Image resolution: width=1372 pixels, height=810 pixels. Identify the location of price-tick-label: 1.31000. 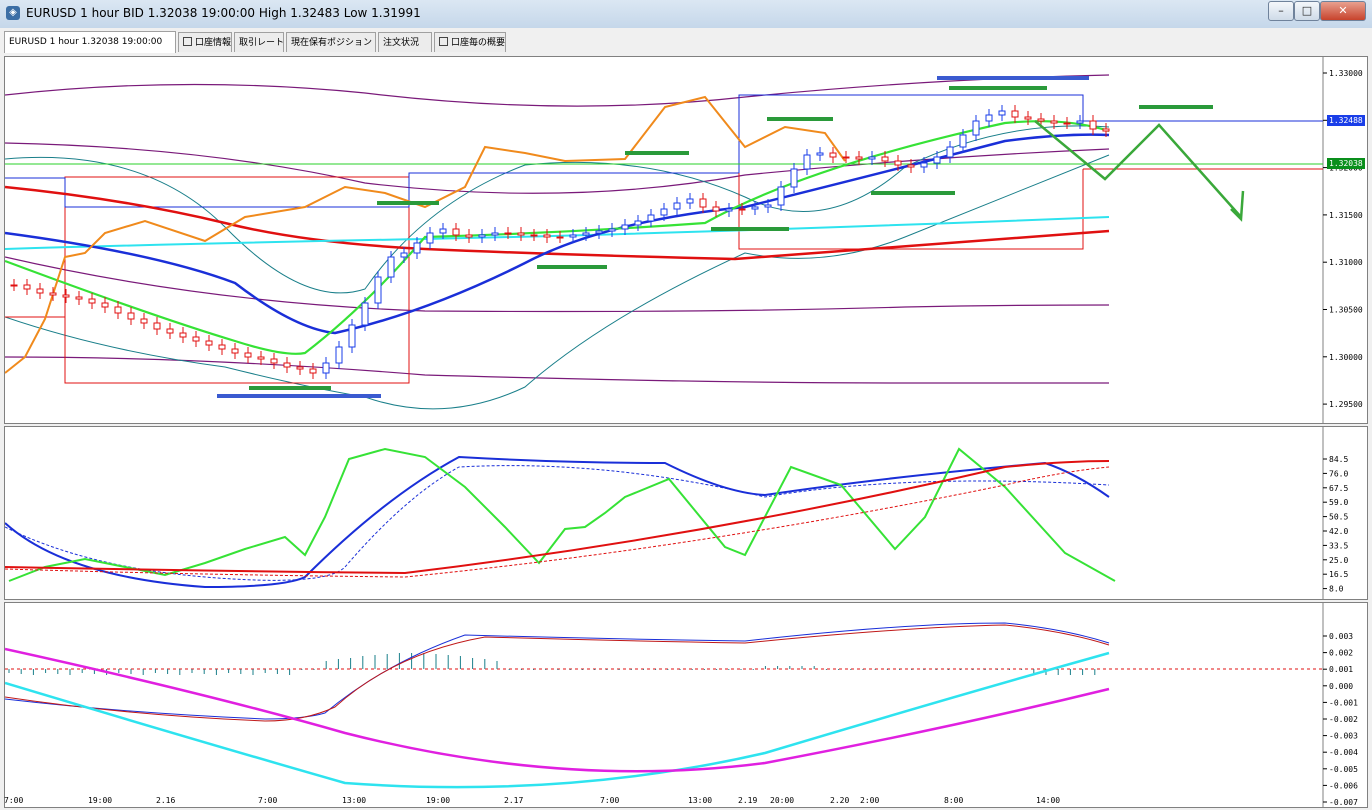
(1346, 262).